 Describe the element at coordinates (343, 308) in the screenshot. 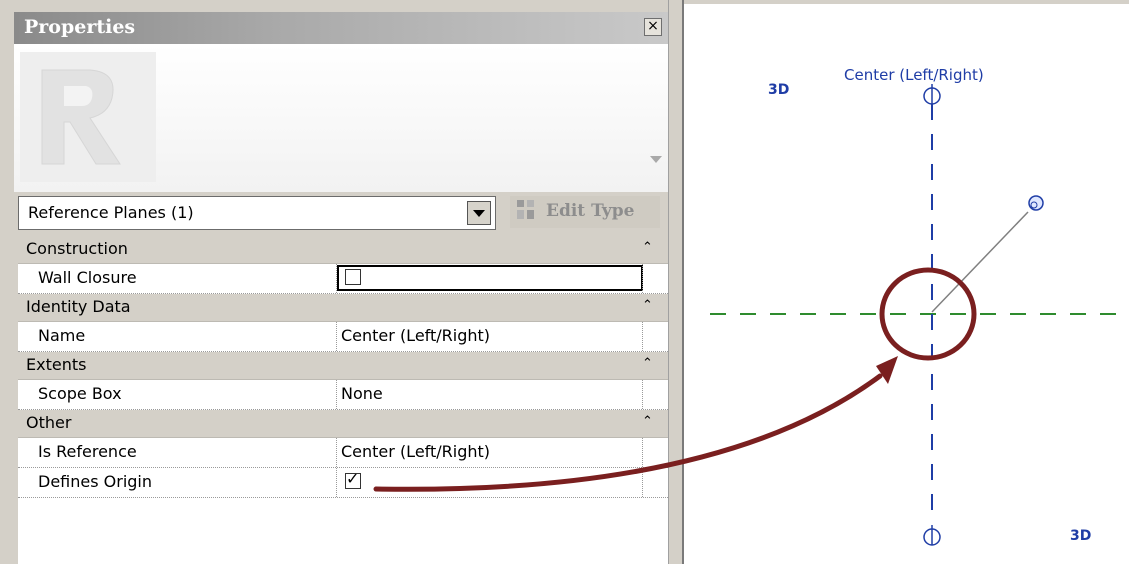

I see `group-identity-data: Identity Data ⌃` at that location.